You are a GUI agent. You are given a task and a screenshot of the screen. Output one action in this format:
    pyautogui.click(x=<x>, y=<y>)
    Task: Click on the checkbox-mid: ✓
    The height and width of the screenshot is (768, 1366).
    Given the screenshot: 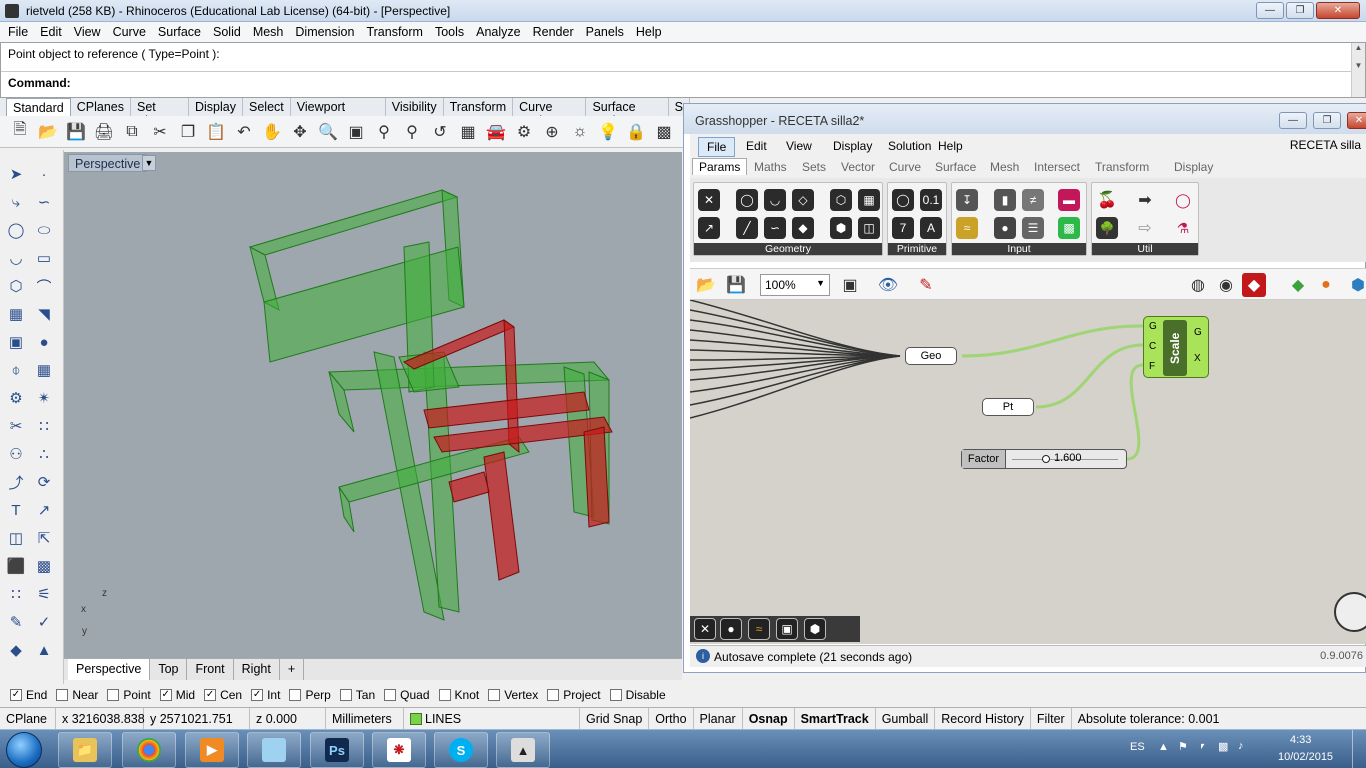 What is the action you would take?
    pyautogui.click(x=165, y=695)
    